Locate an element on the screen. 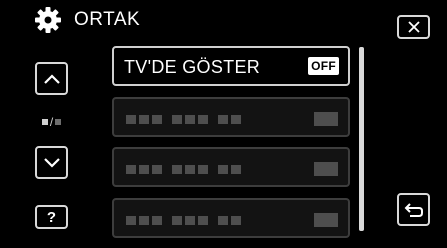  header: ORTAK is located at coordinates (87, 20).